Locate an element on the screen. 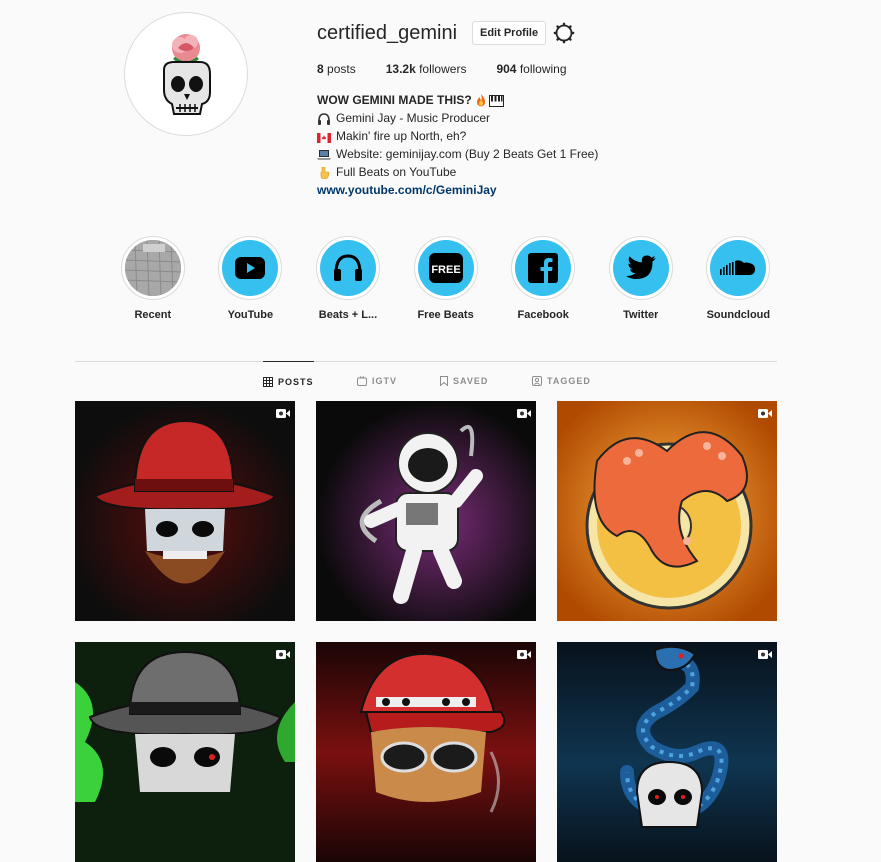  edit-profile-button: Edit Profile is located at coordinates (509, 33).